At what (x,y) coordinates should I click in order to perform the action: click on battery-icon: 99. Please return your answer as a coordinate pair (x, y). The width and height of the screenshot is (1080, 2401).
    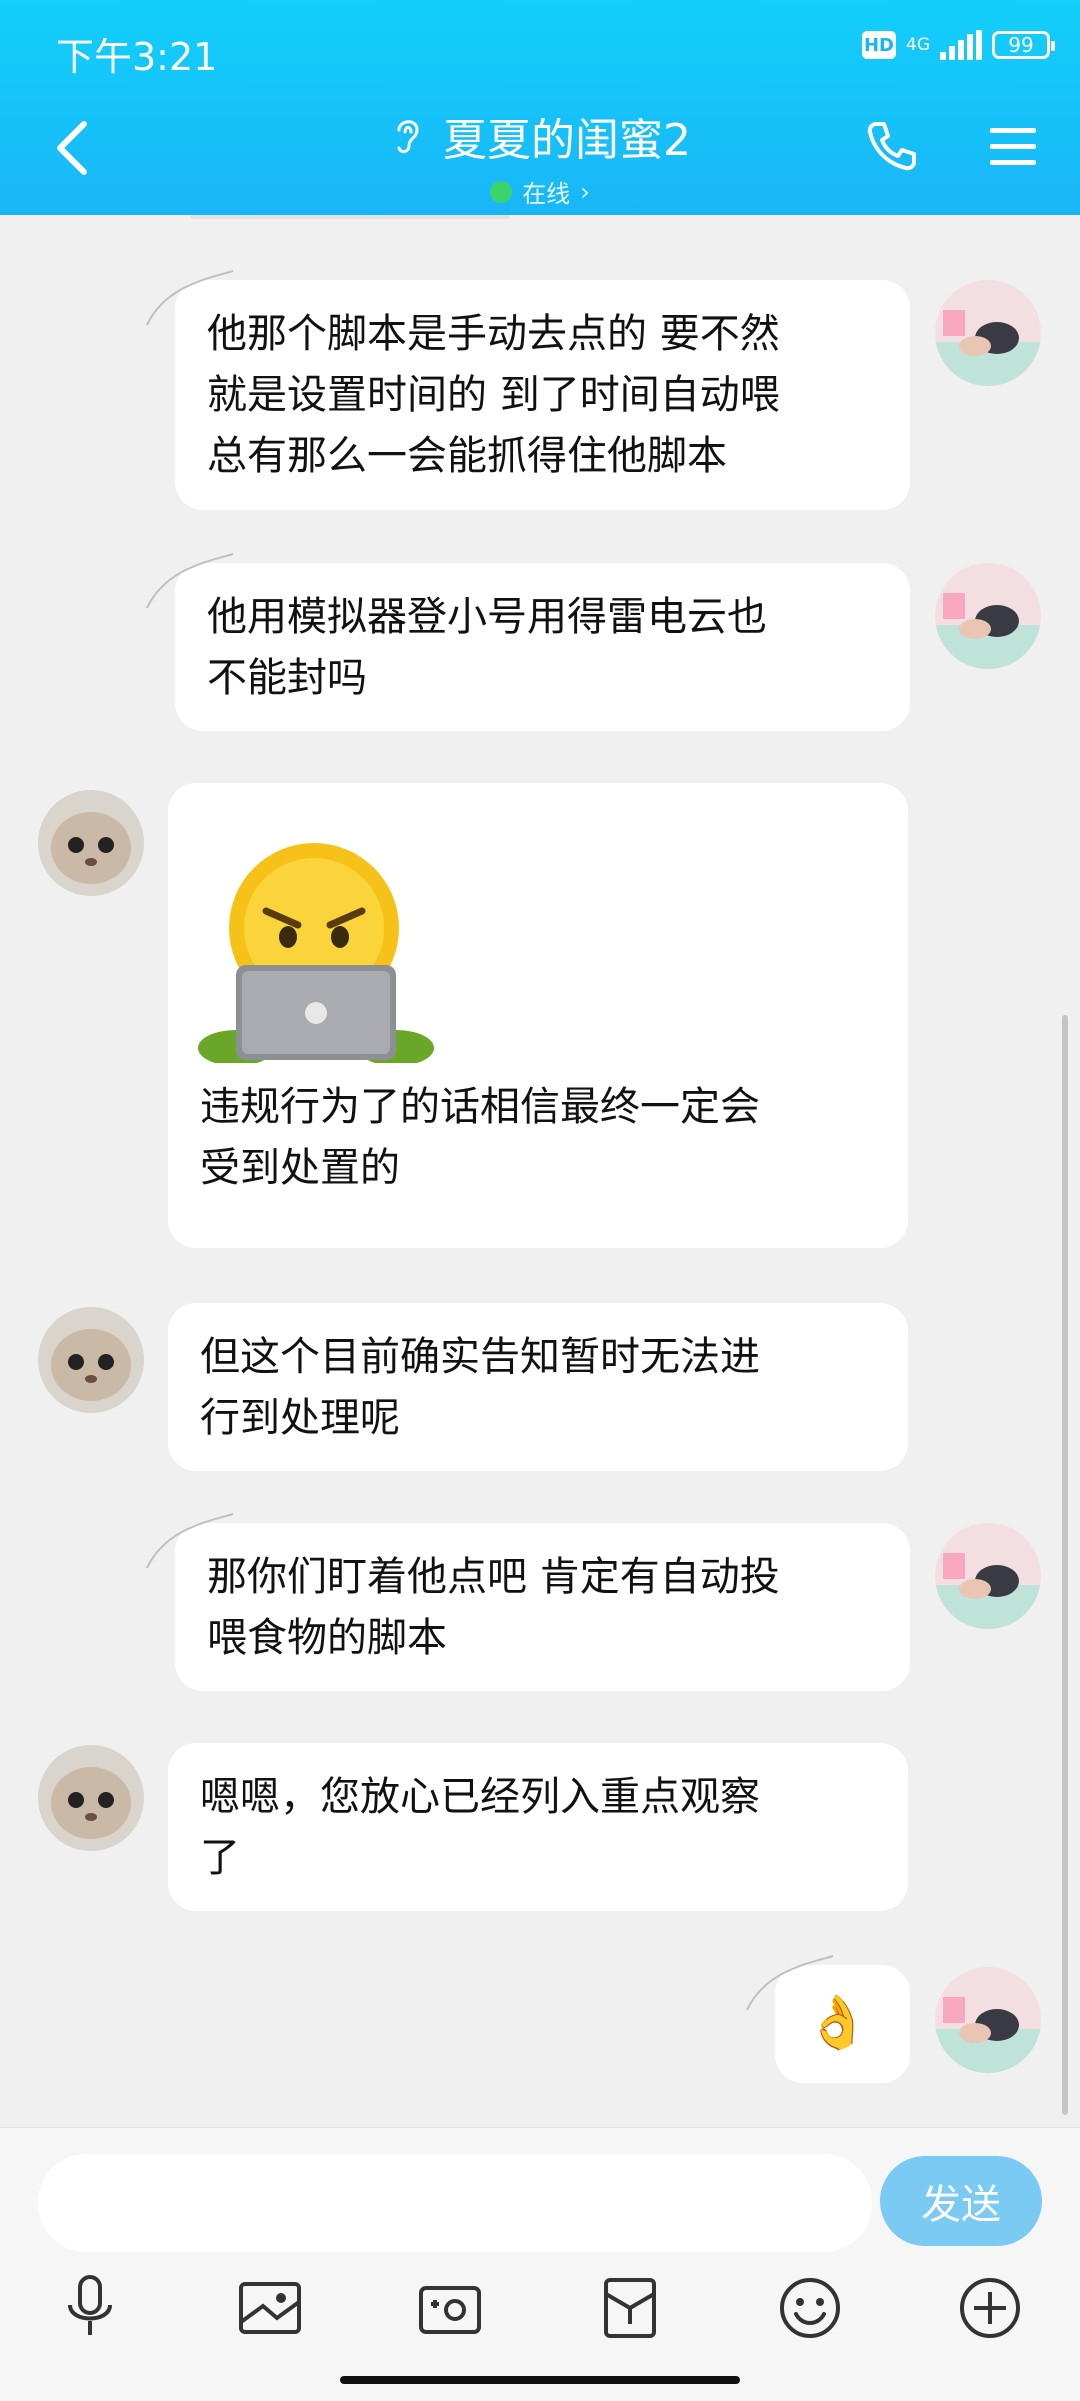
    Looking at the image, I should click on (1023, 45).